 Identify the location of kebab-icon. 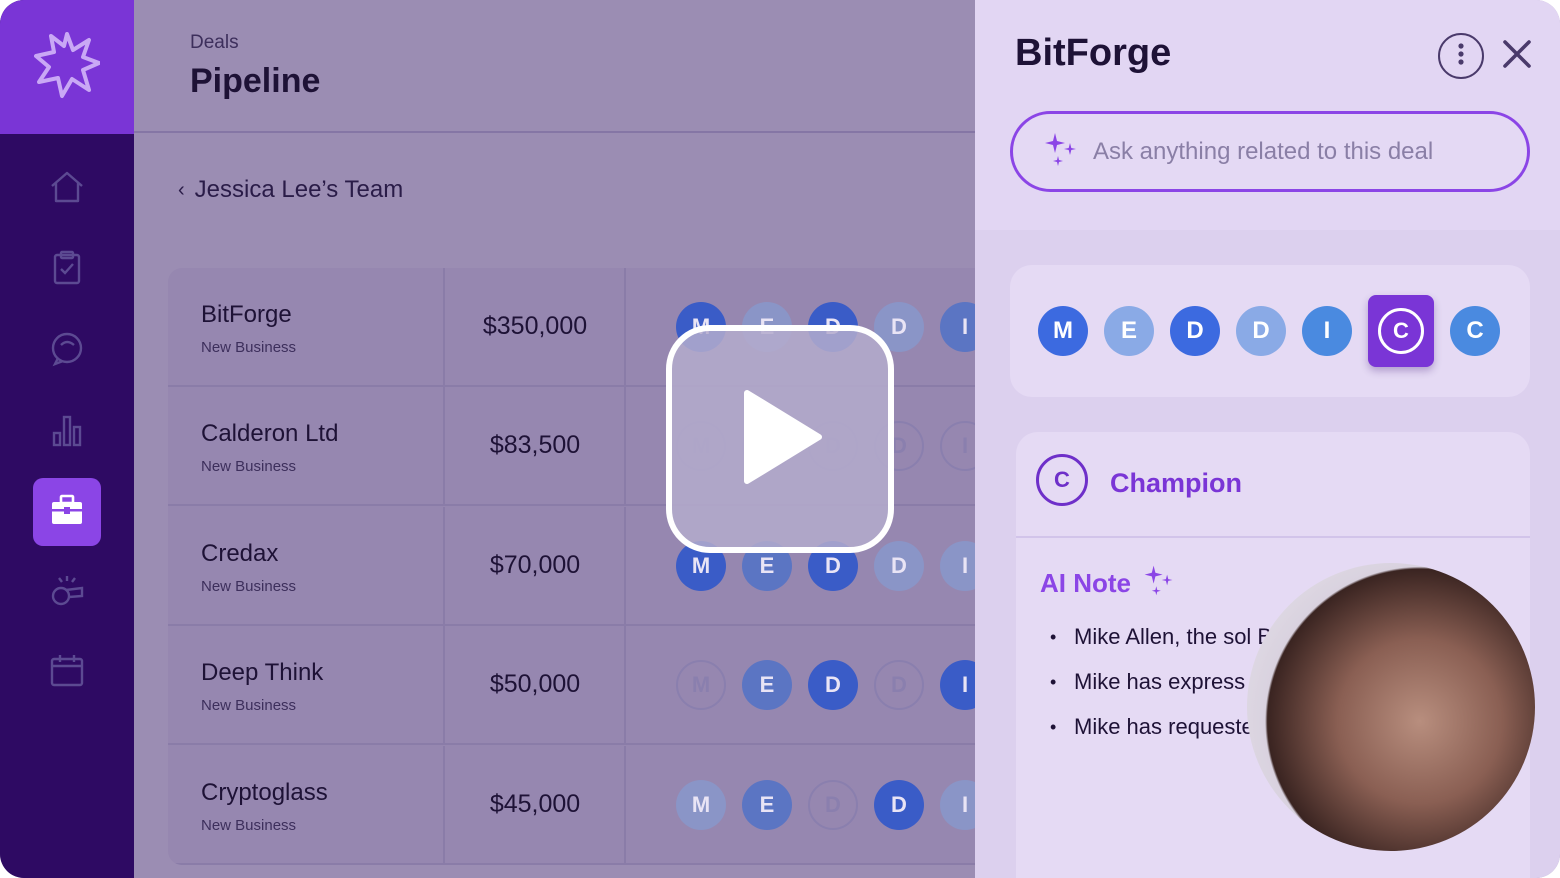
(1461, 56).